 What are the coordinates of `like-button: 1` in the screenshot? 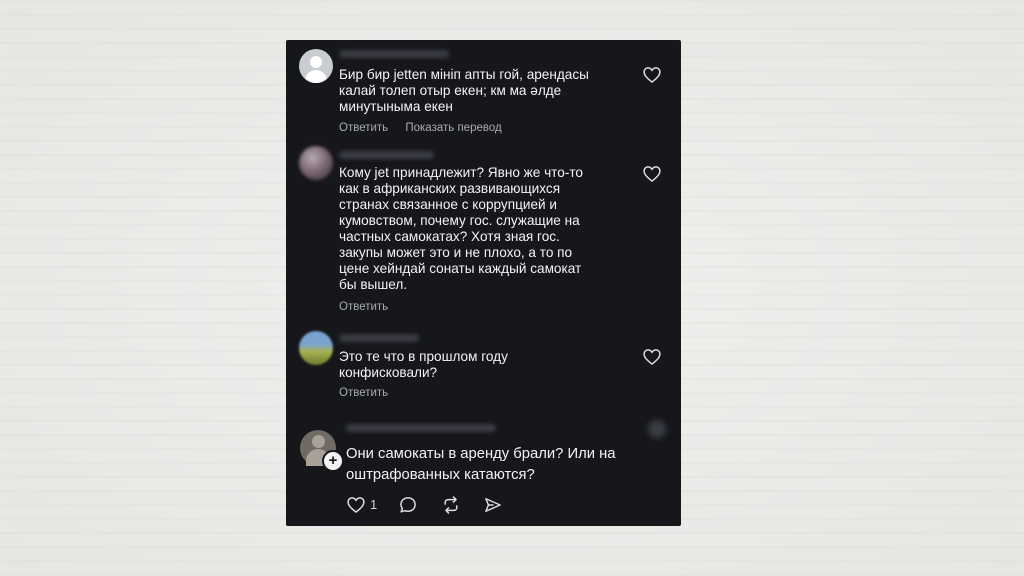 It's located at (366, 505).